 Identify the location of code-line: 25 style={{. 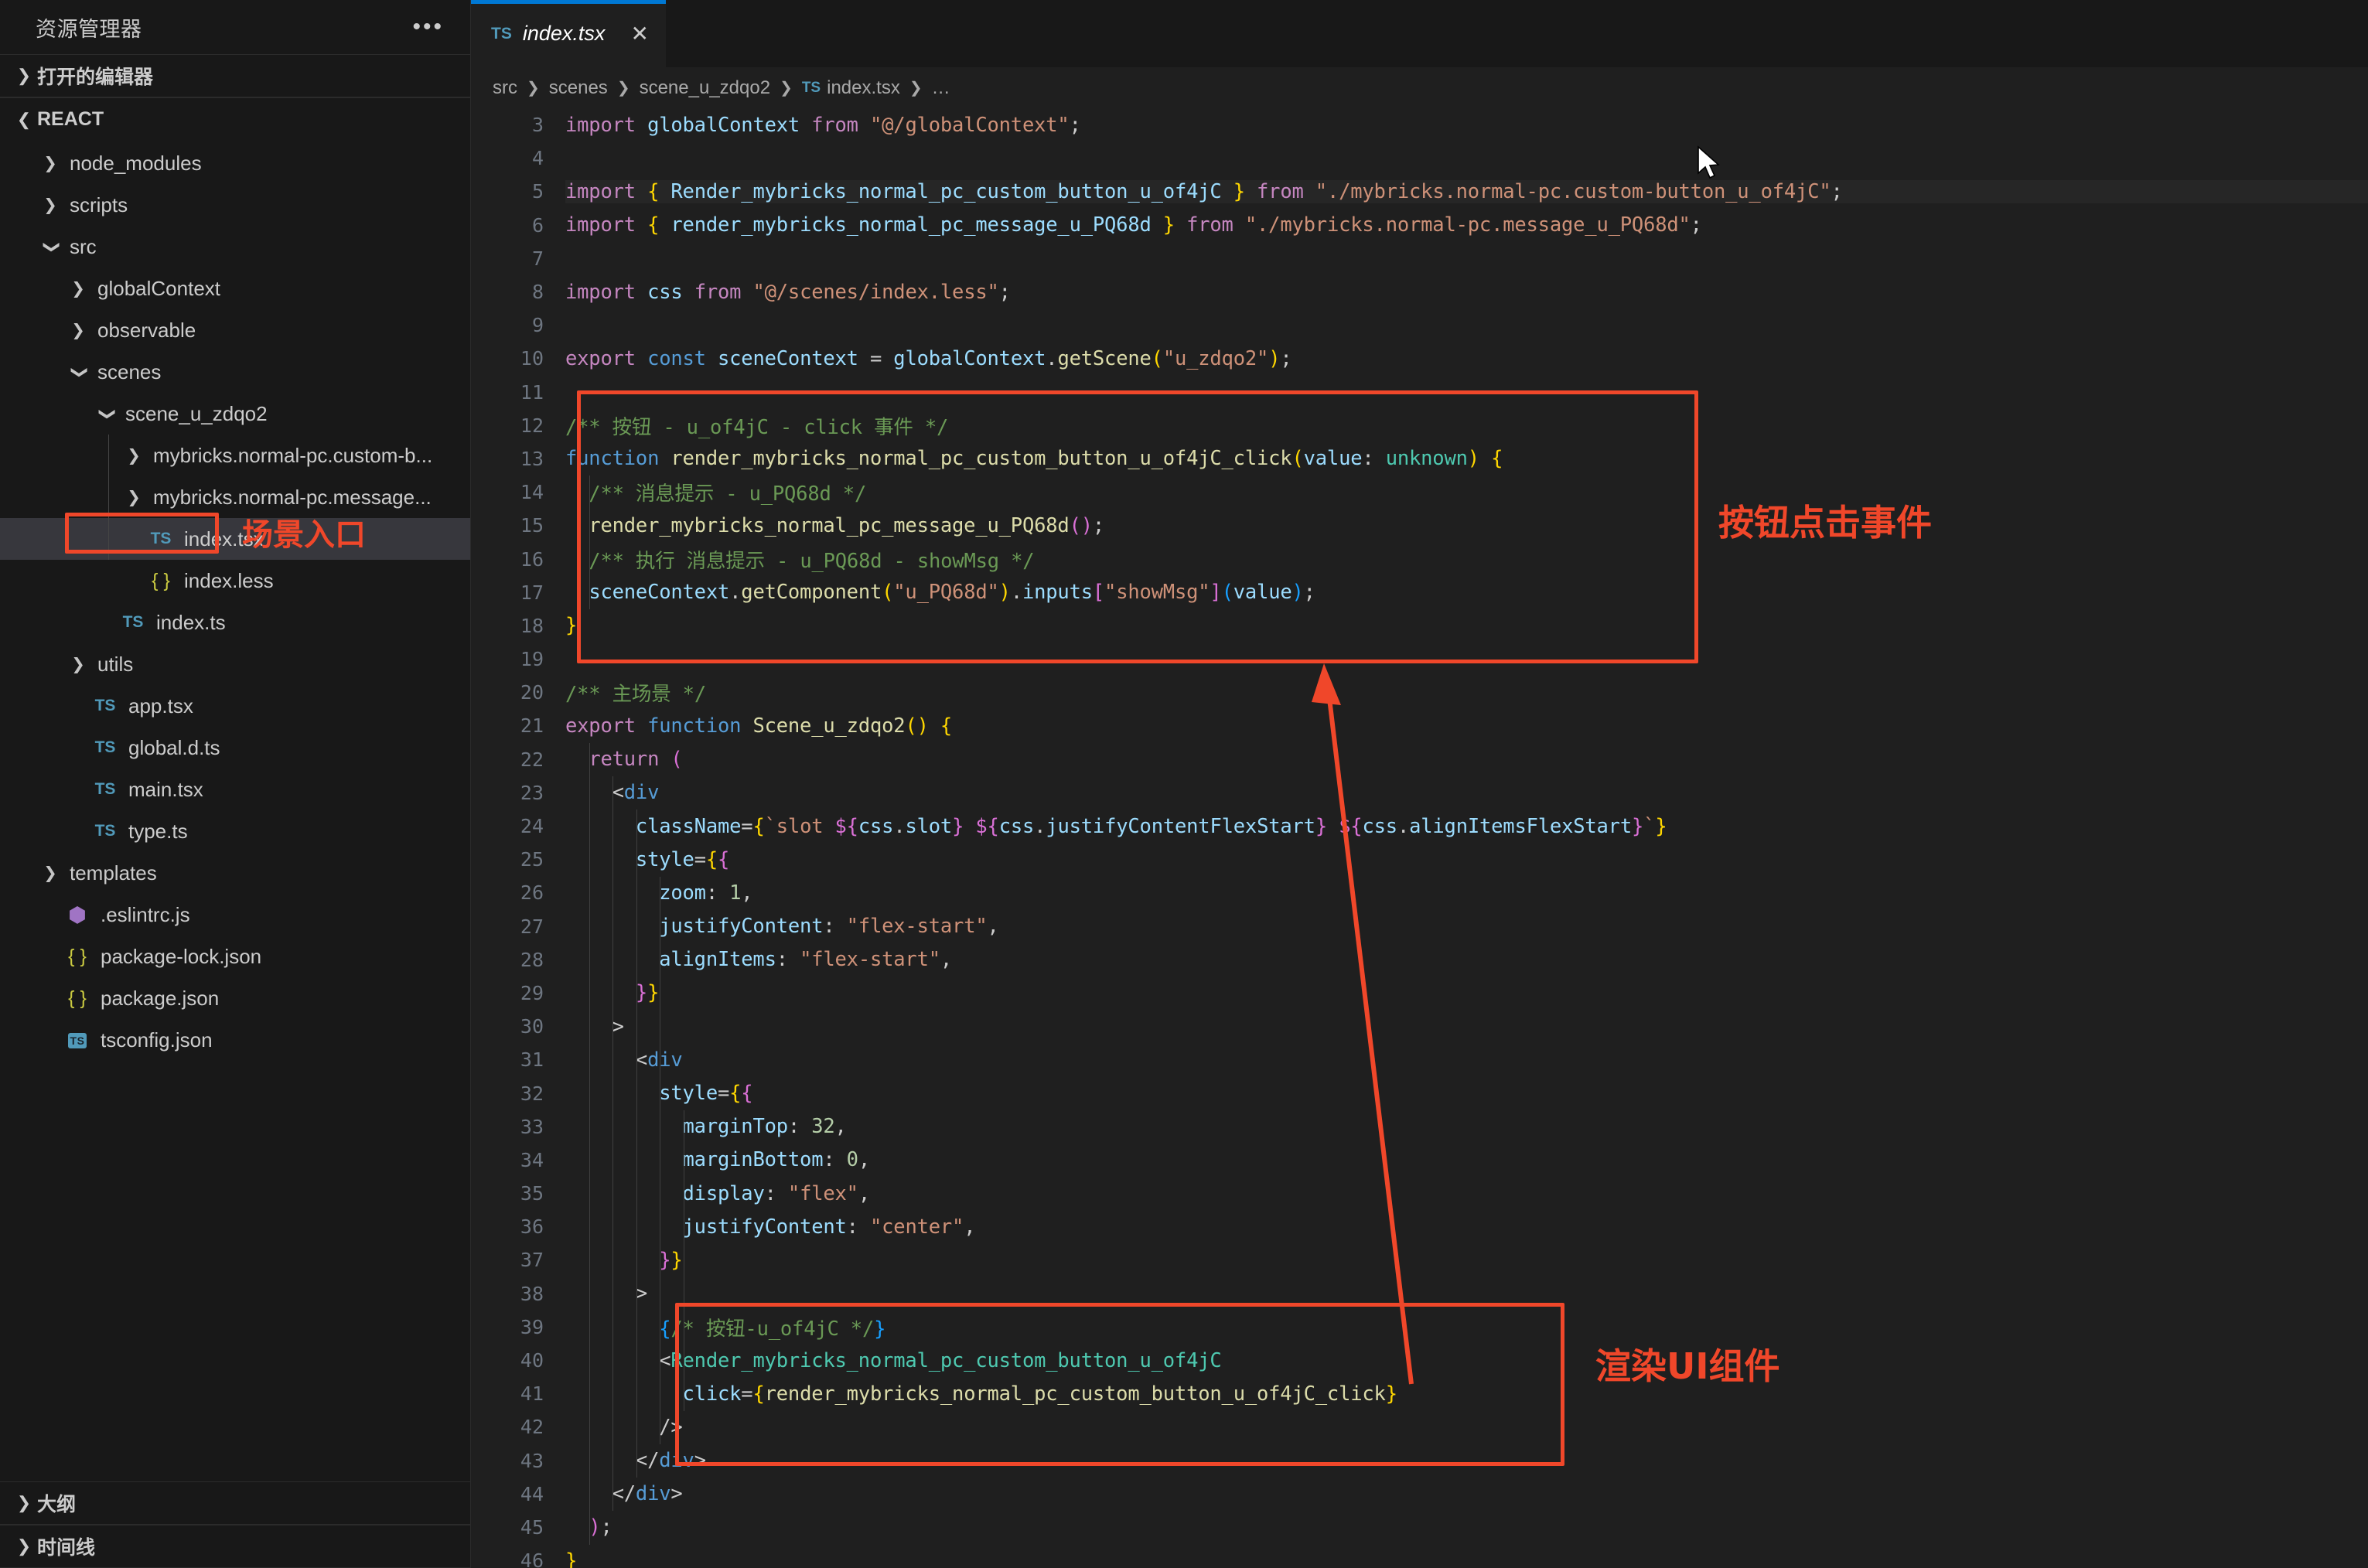
(1419, 859).